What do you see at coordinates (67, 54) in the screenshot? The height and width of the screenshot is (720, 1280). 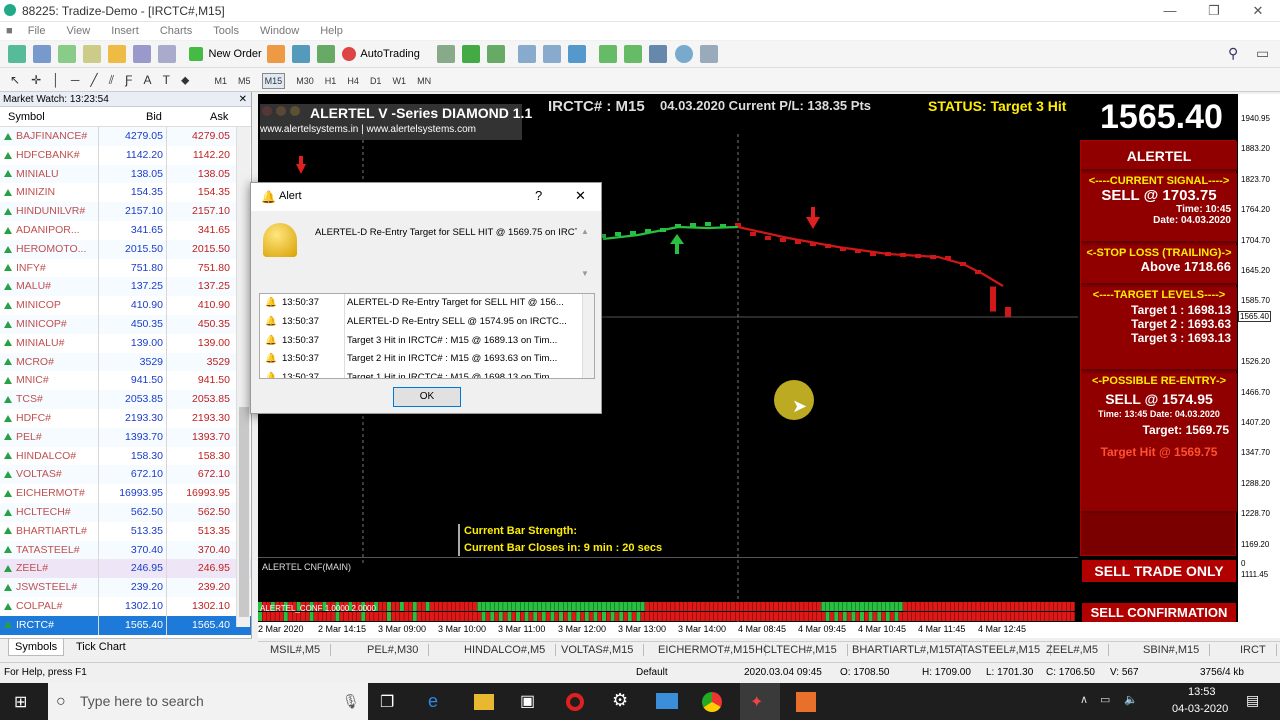 I see `market-watch-icon` at bounding box center [67, 54].